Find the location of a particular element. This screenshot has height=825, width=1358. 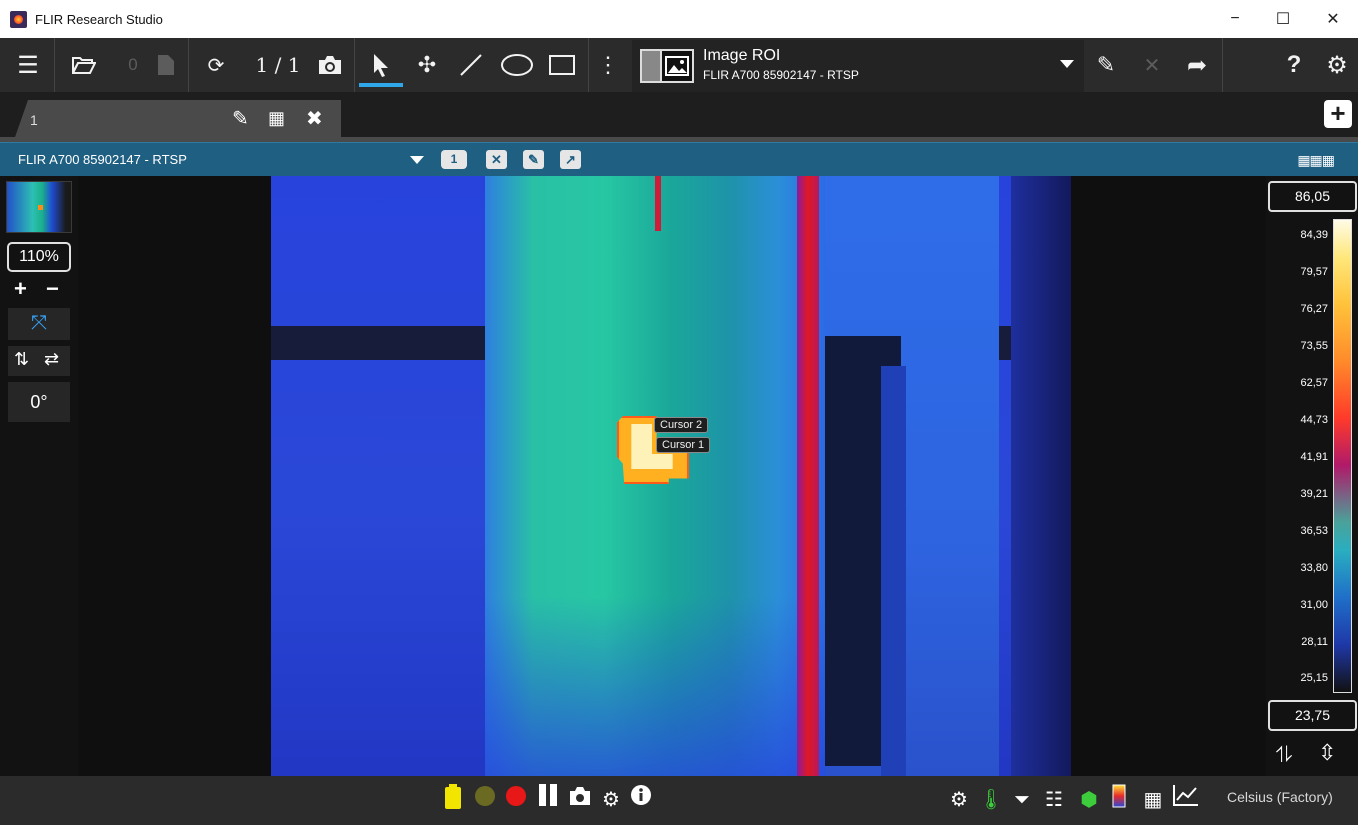

tab-strip: 1 ✎ ▦ ✖ is located at coordinates (679, 116).